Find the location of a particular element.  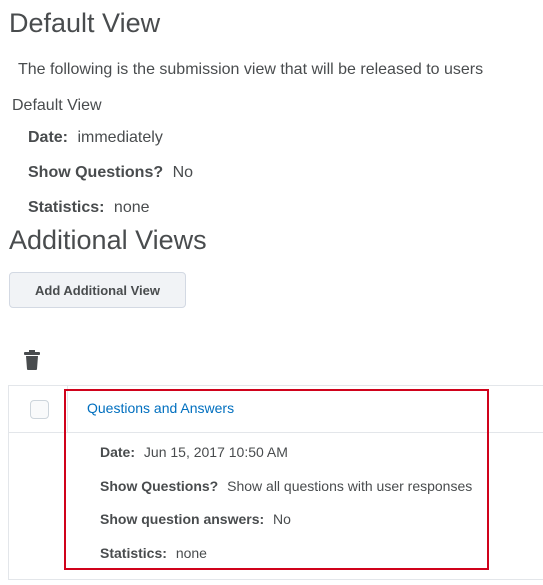

default-view-heading: Default View is located at coordinates (85, 23).